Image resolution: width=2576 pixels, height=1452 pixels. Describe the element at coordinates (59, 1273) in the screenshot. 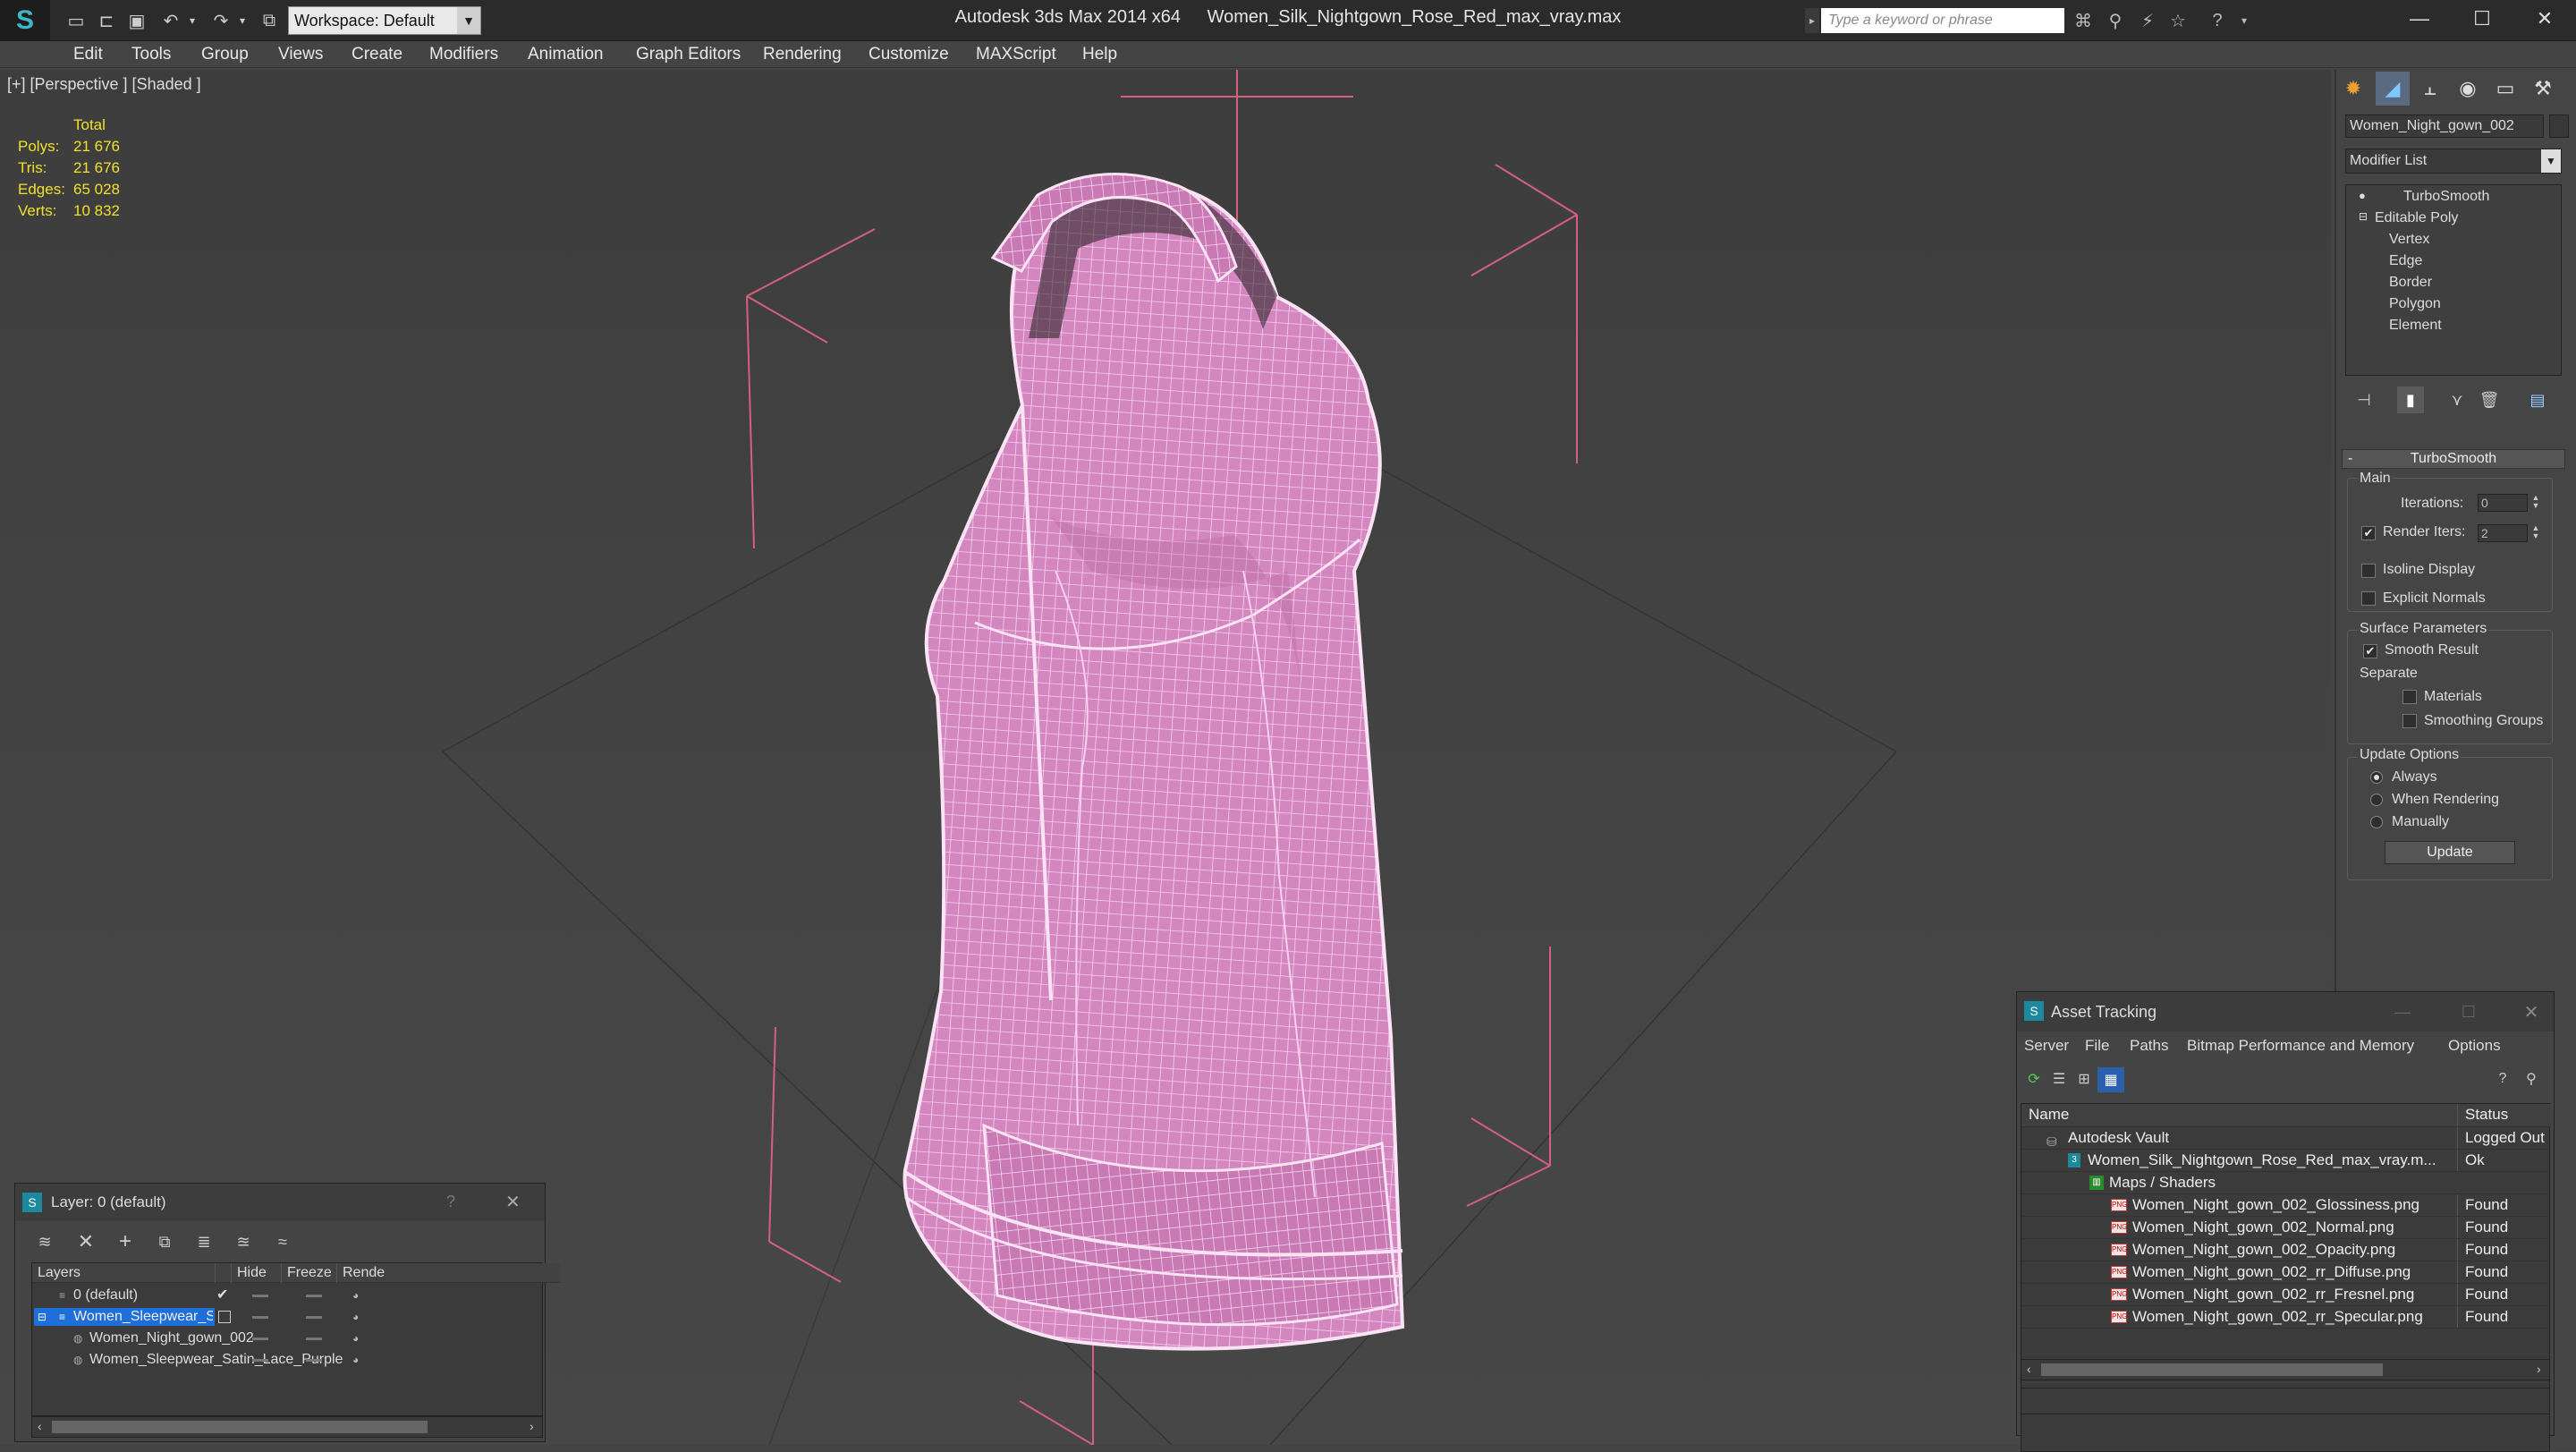

I see `layers-column-header: Layers` at that location.